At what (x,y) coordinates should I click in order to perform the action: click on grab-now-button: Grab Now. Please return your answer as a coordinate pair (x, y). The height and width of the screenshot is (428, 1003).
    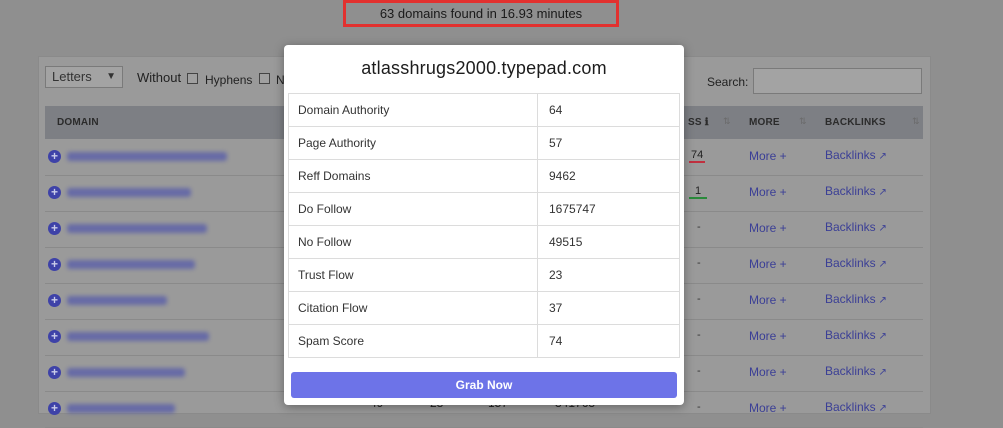
    Looking at the image, I should click on (484, 385).